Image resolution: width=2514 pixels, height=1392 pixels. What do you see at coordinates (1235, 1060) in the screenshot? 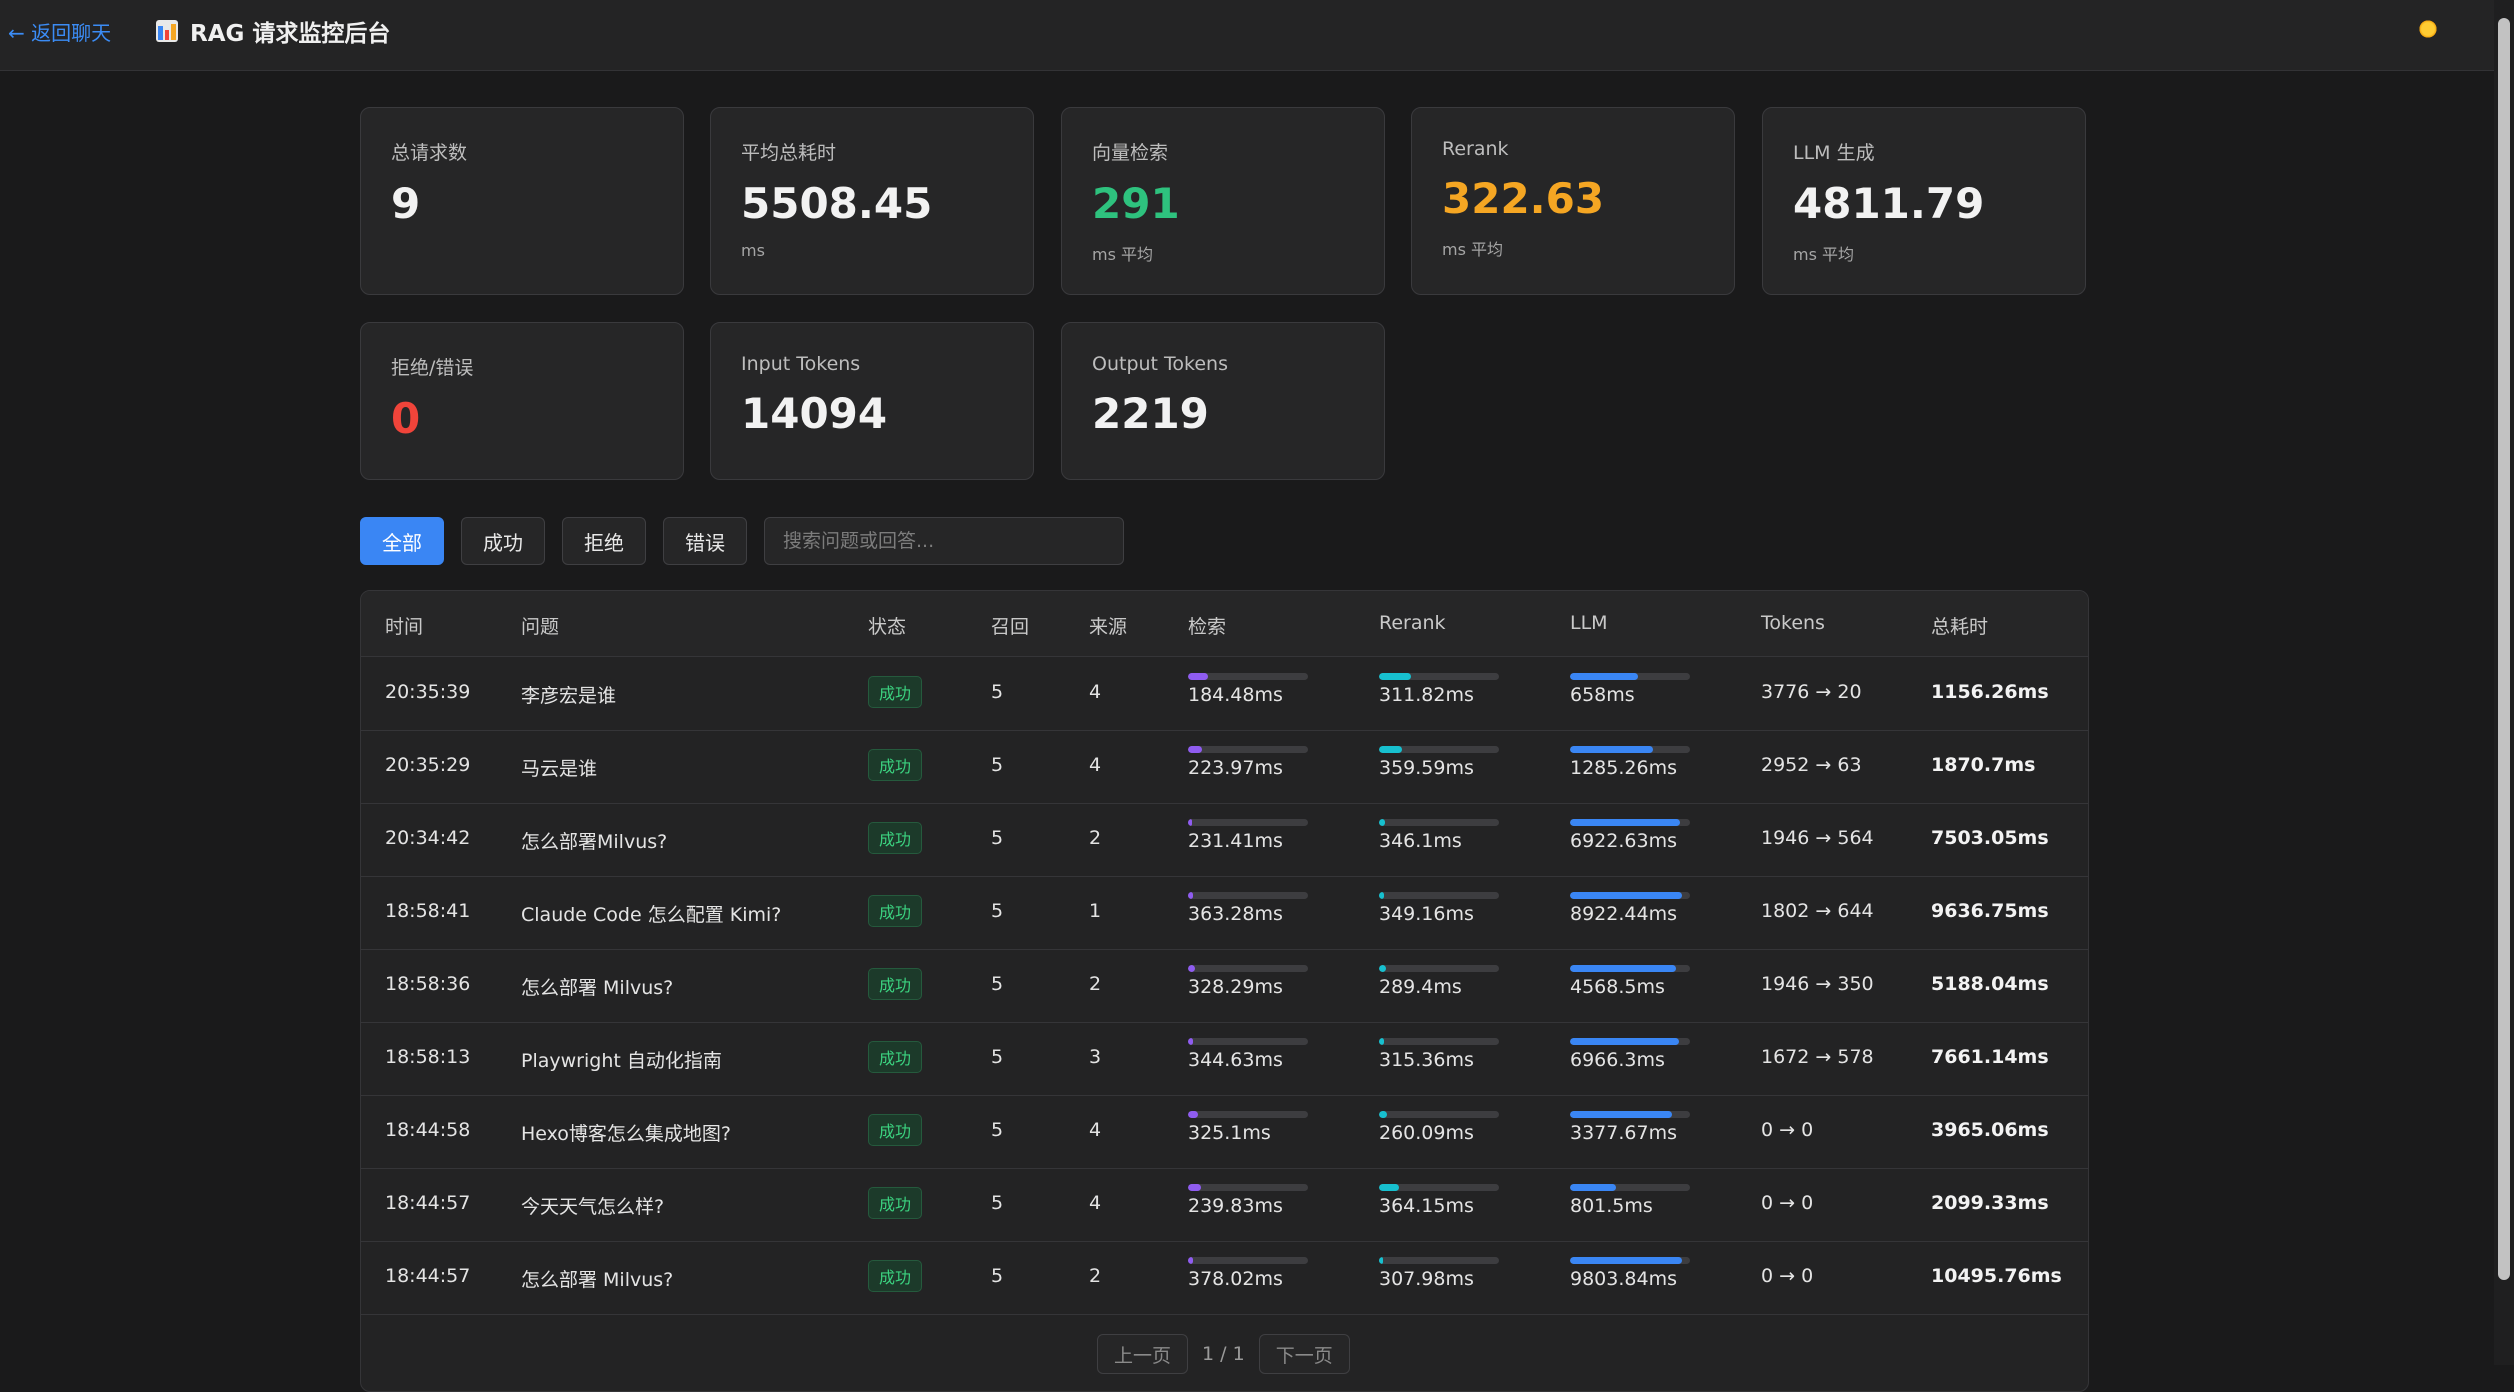
I see `retrieval-bar-label: 344.63ms` at bounding box center [1235, 1060].